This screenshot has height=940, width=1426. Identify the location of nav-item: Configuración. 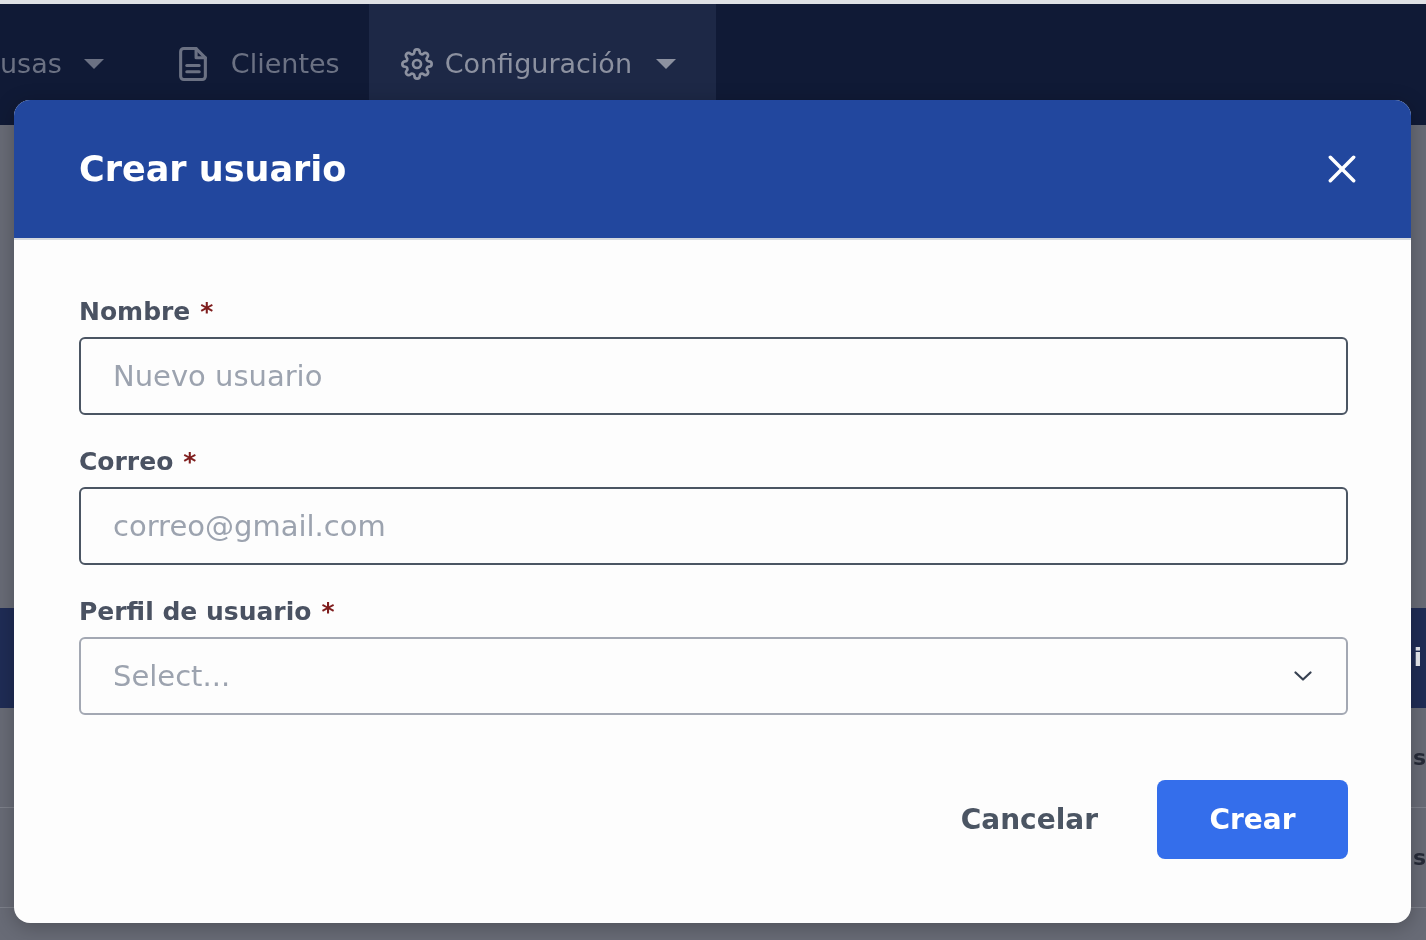
(542, 52).